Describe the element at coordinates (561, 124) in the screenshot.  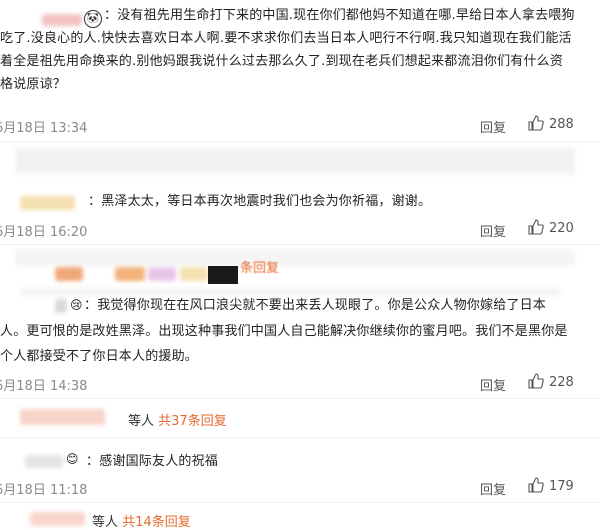
I see `like-count: 288` at that location.